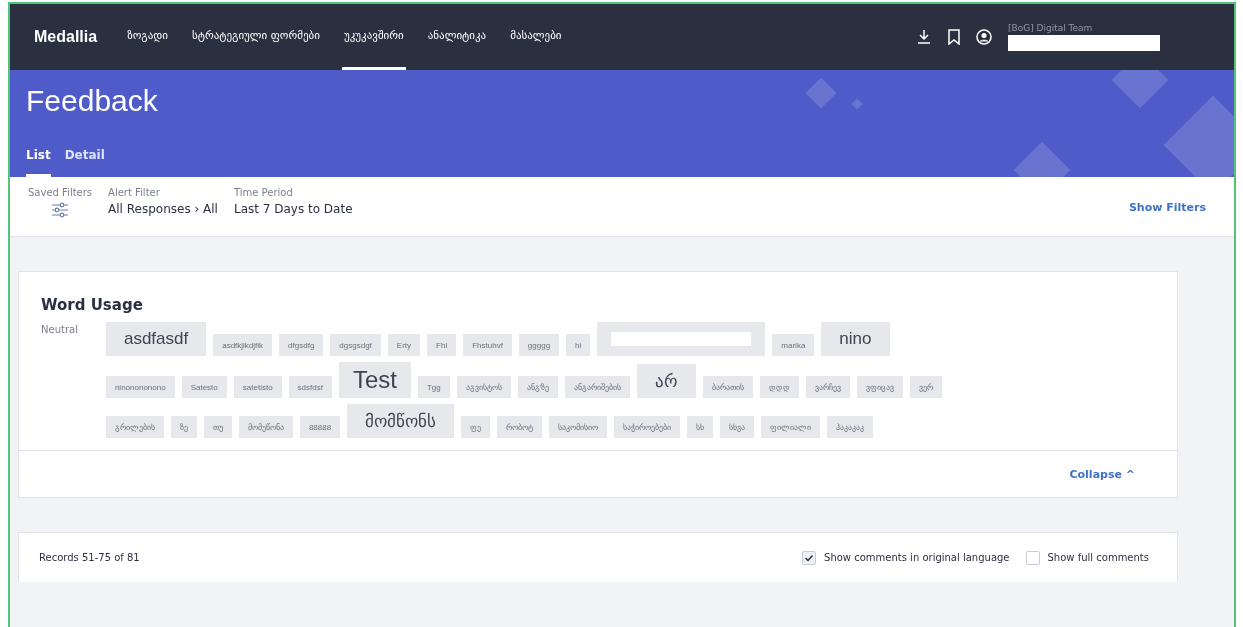 Image resolution: width=1243 pixels, height=627 pixels. I want to click on word-tag: მომეწონა, so click(265, 427).